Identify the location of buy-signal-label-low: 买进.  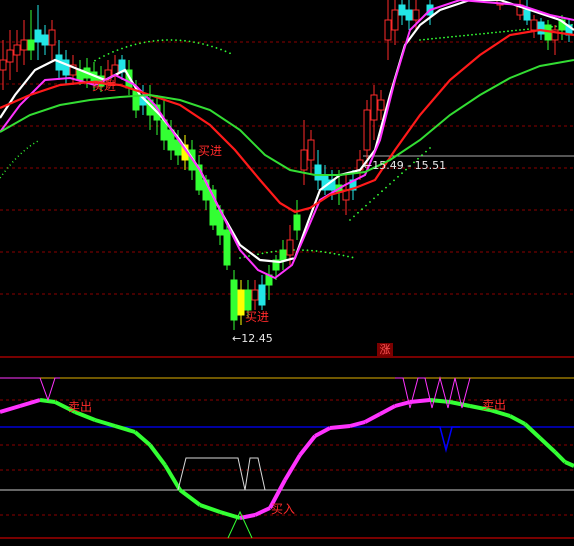
(257, 317).